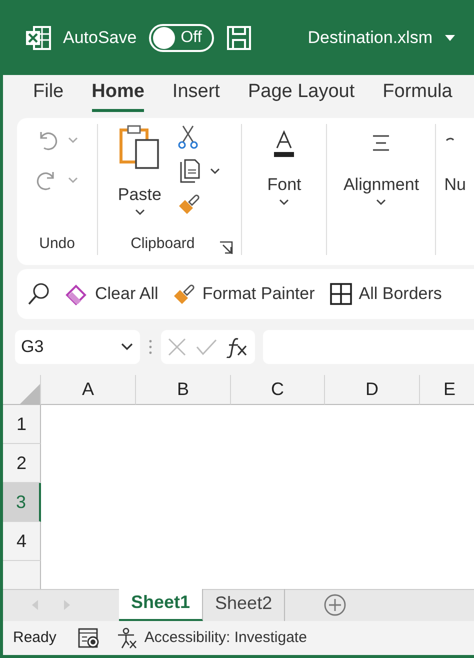 Image resolution: width=474 pixels, height=658 pixels. What do you see at coordinates (243, 294) in the screenshot?
I see `toolbar-button: Format Painter` at bounding box center [243, 294].